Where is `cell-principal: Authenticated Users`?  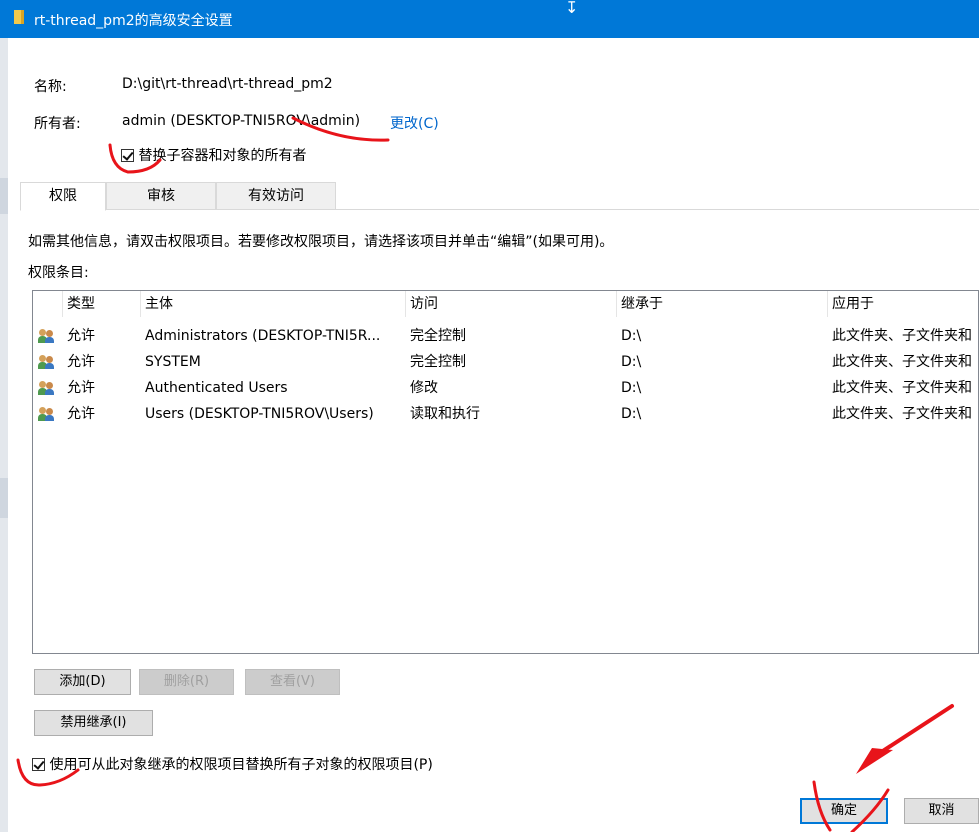
cell-principal: Authenticated Users is located at coordinates (216, 388).